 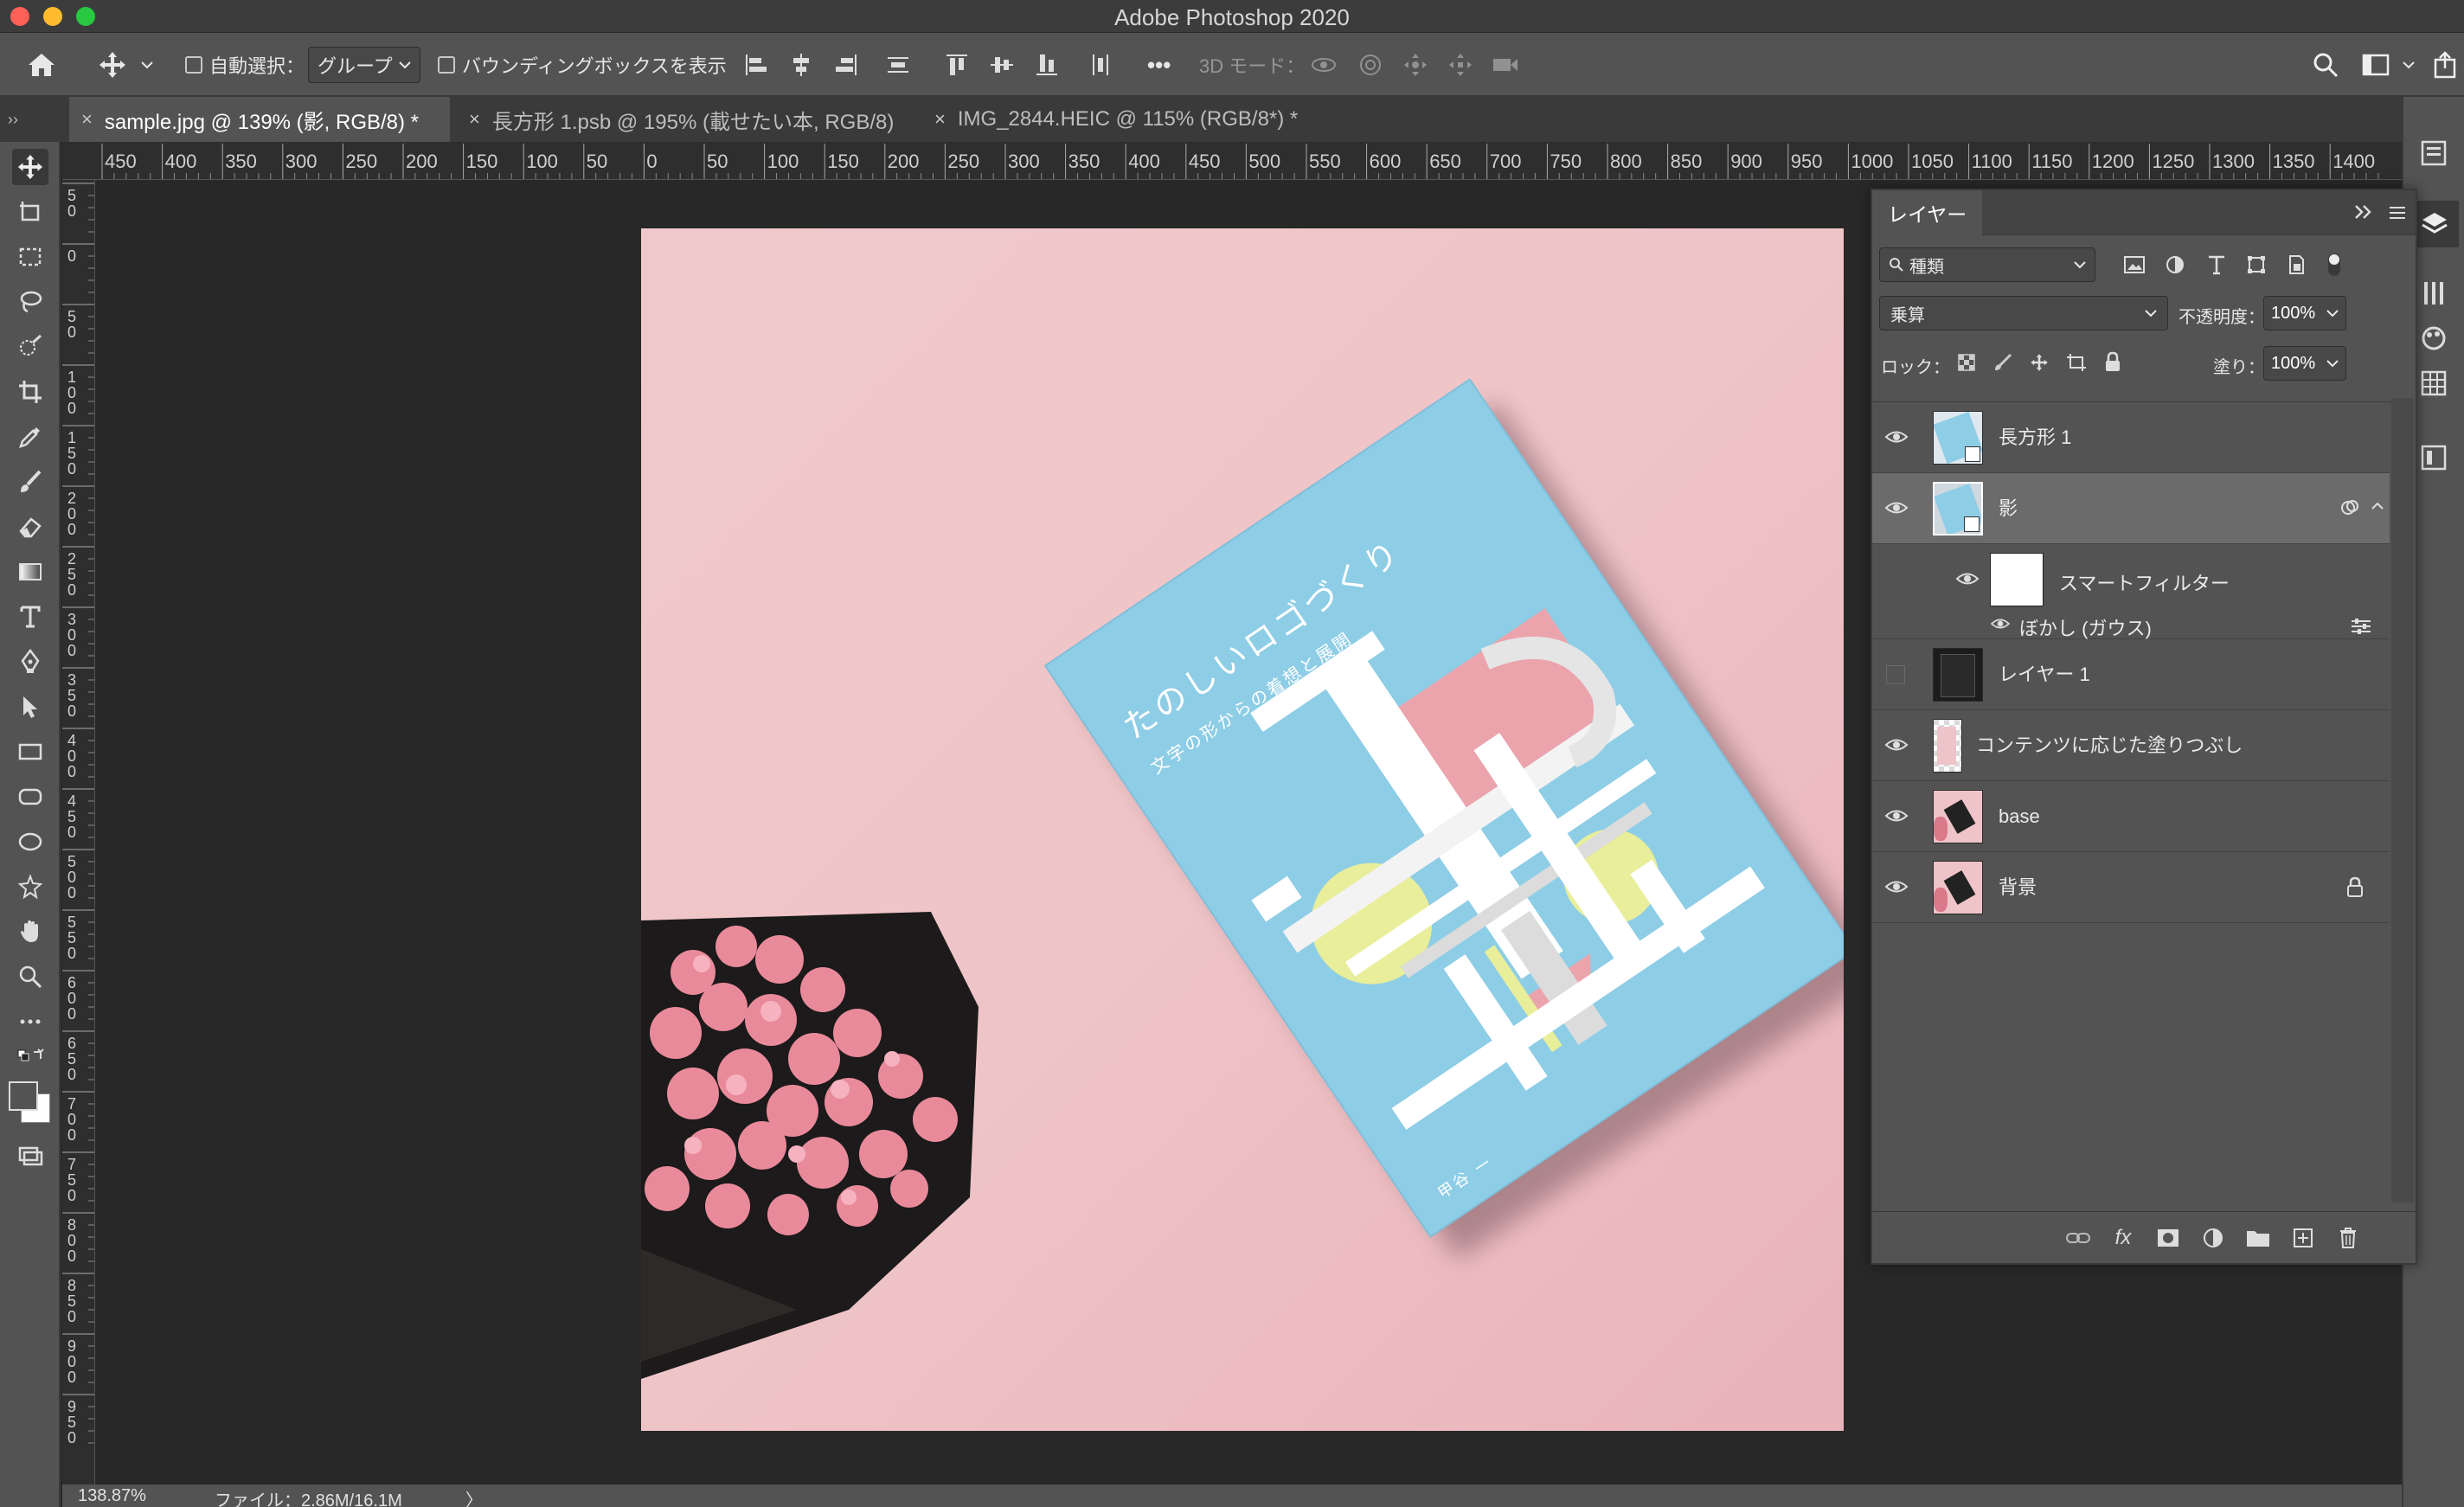 I want to click on workspace-chevron-icon, so click(x=2408, y=64).